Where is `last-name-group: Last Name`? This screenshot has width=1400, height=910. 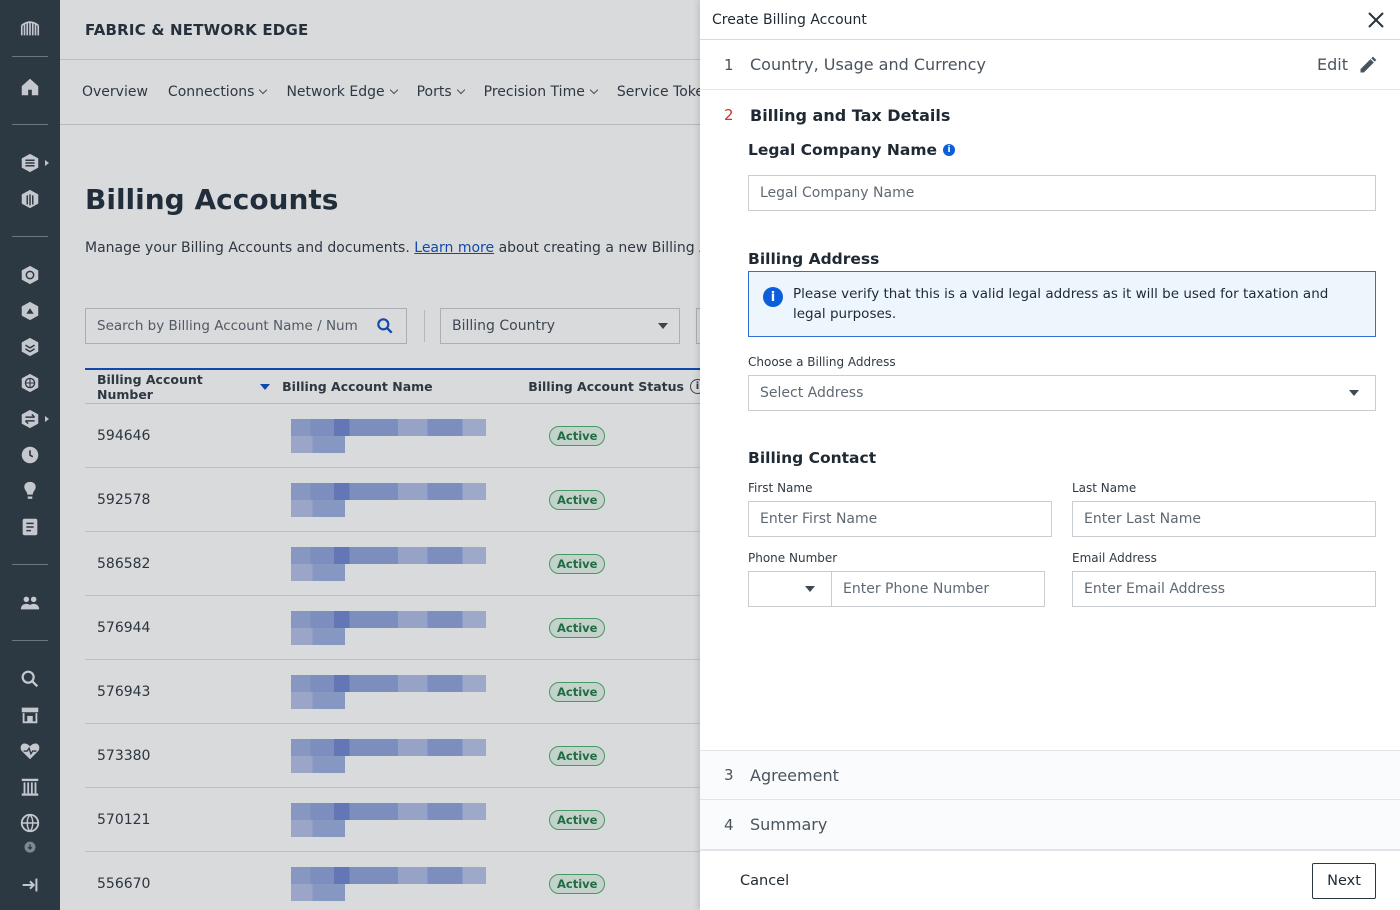 last-name-group: Last Name is located at coordinates (1224, 509).